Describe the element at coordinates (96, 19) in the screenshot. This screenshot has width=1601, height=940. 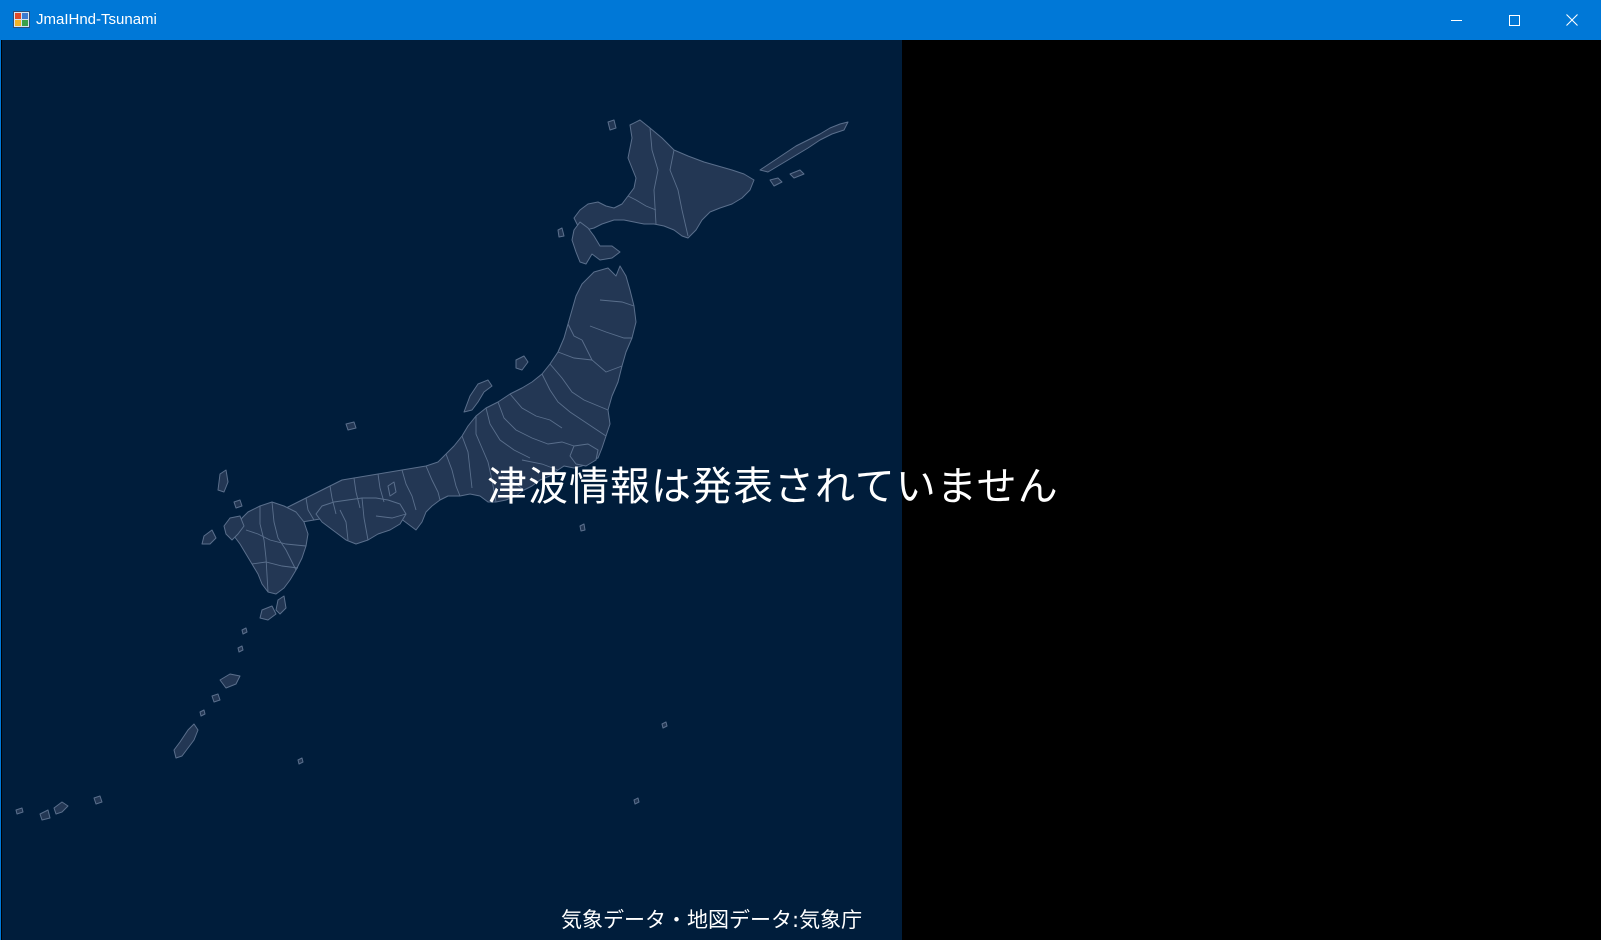
I see `window-title: JmaIHnd-Tsunami` at that location.